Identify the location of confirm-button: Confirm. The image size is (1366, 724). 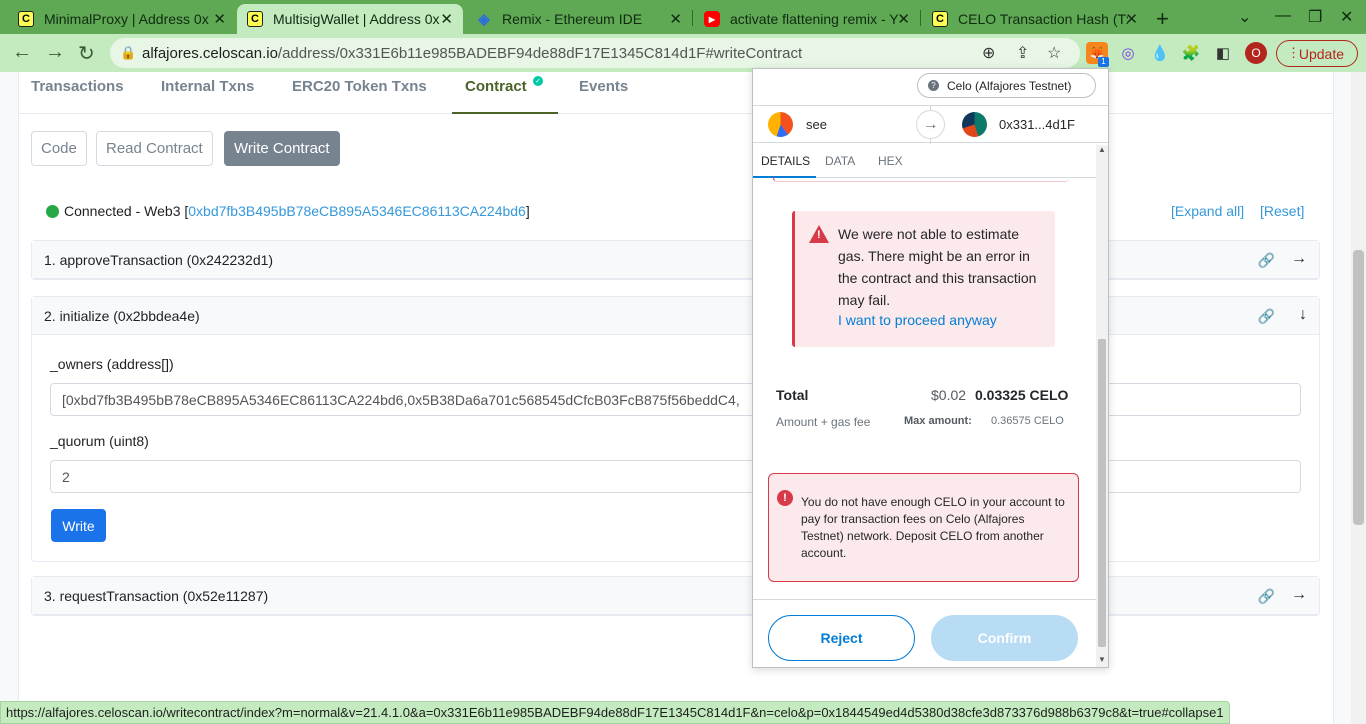
(1004, 638).